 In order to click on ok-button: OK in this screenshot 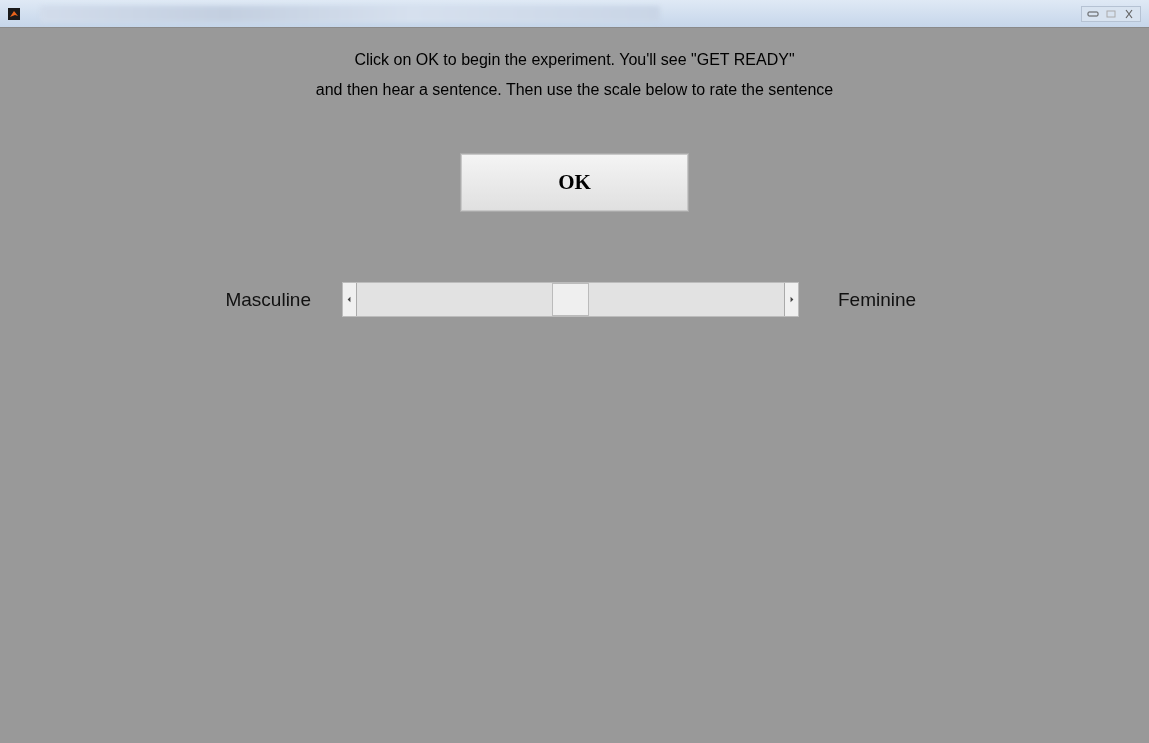, I will do `click(574, 182)`.